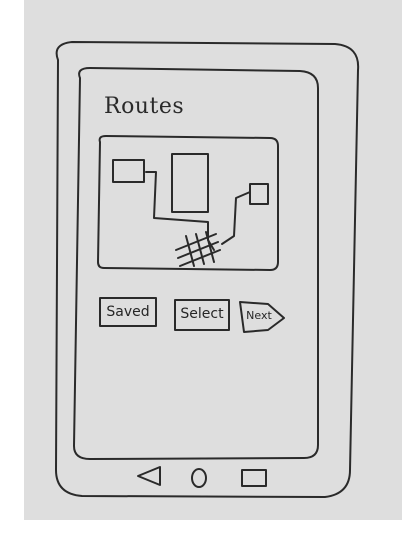 This screenshot has height=542, width=411. I want to click on page-title: Routes, so click(144, 106).